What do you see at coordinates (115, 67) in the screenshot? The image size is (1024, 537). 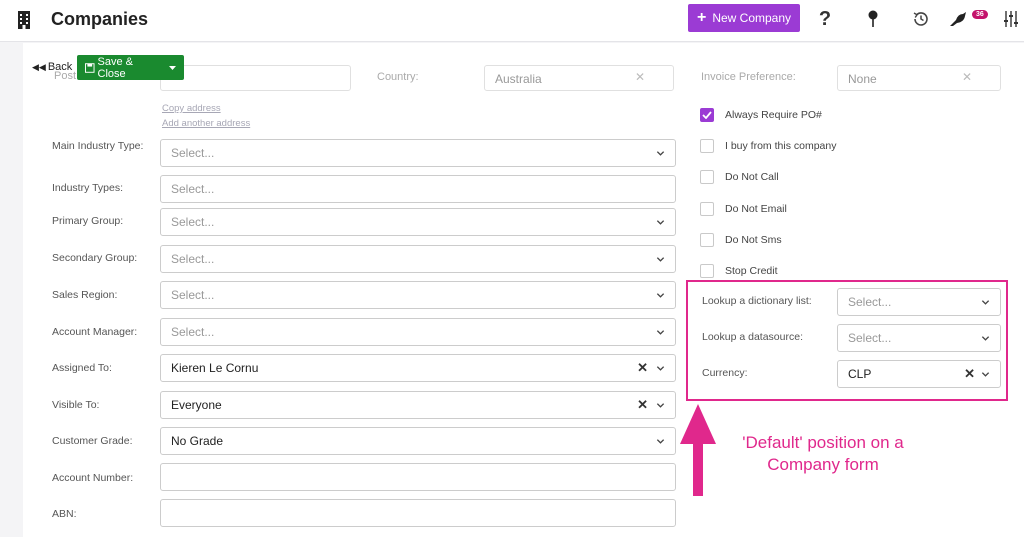 I see `save-close-label: Save & Close` at bounding box center [115, 67].